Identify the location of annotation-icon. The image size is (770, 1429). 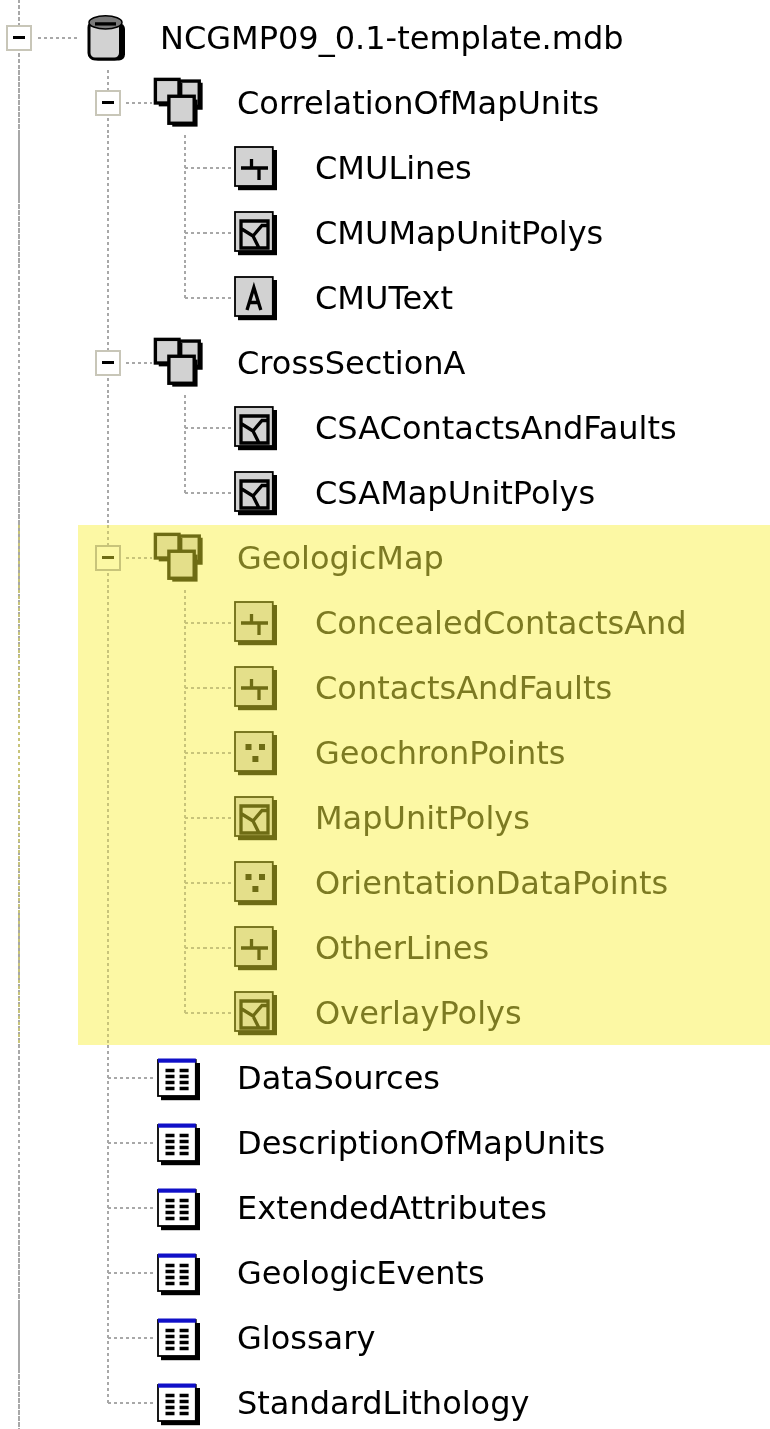
(256, 297).